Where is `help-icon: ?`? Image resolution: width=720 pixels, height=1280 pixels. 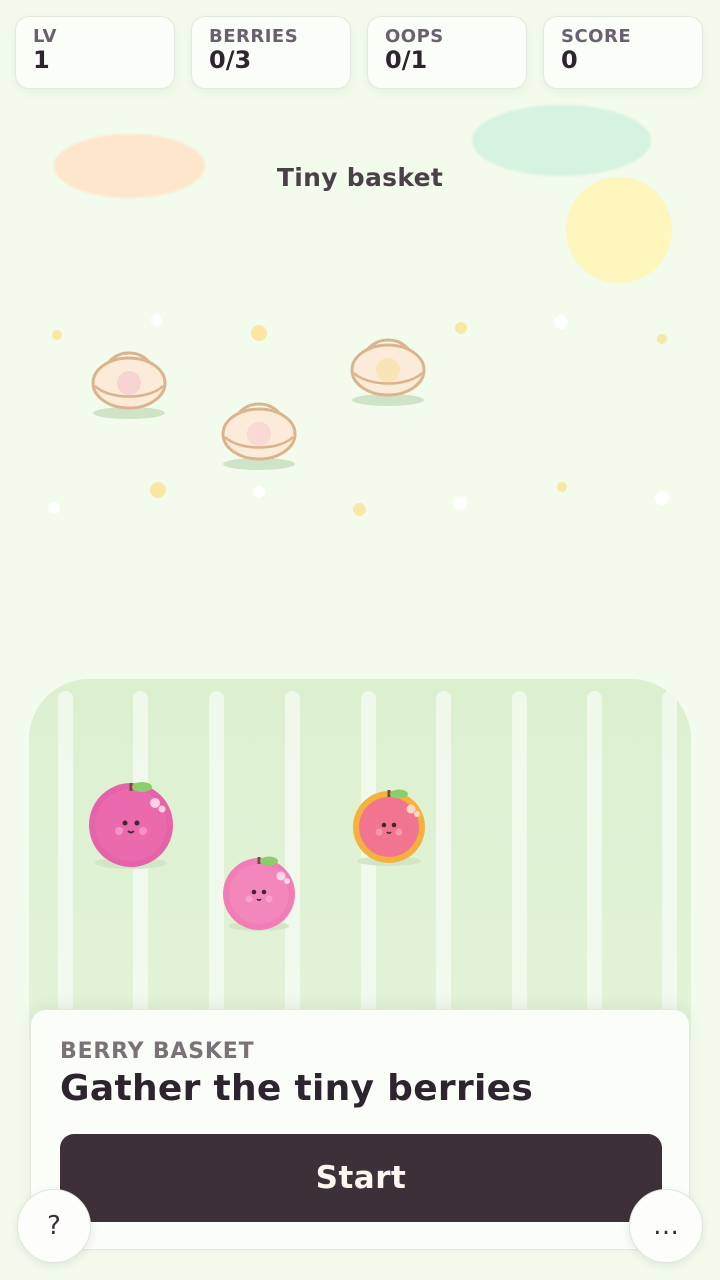
help-icon: ? is located at coordinates (54, 1226).